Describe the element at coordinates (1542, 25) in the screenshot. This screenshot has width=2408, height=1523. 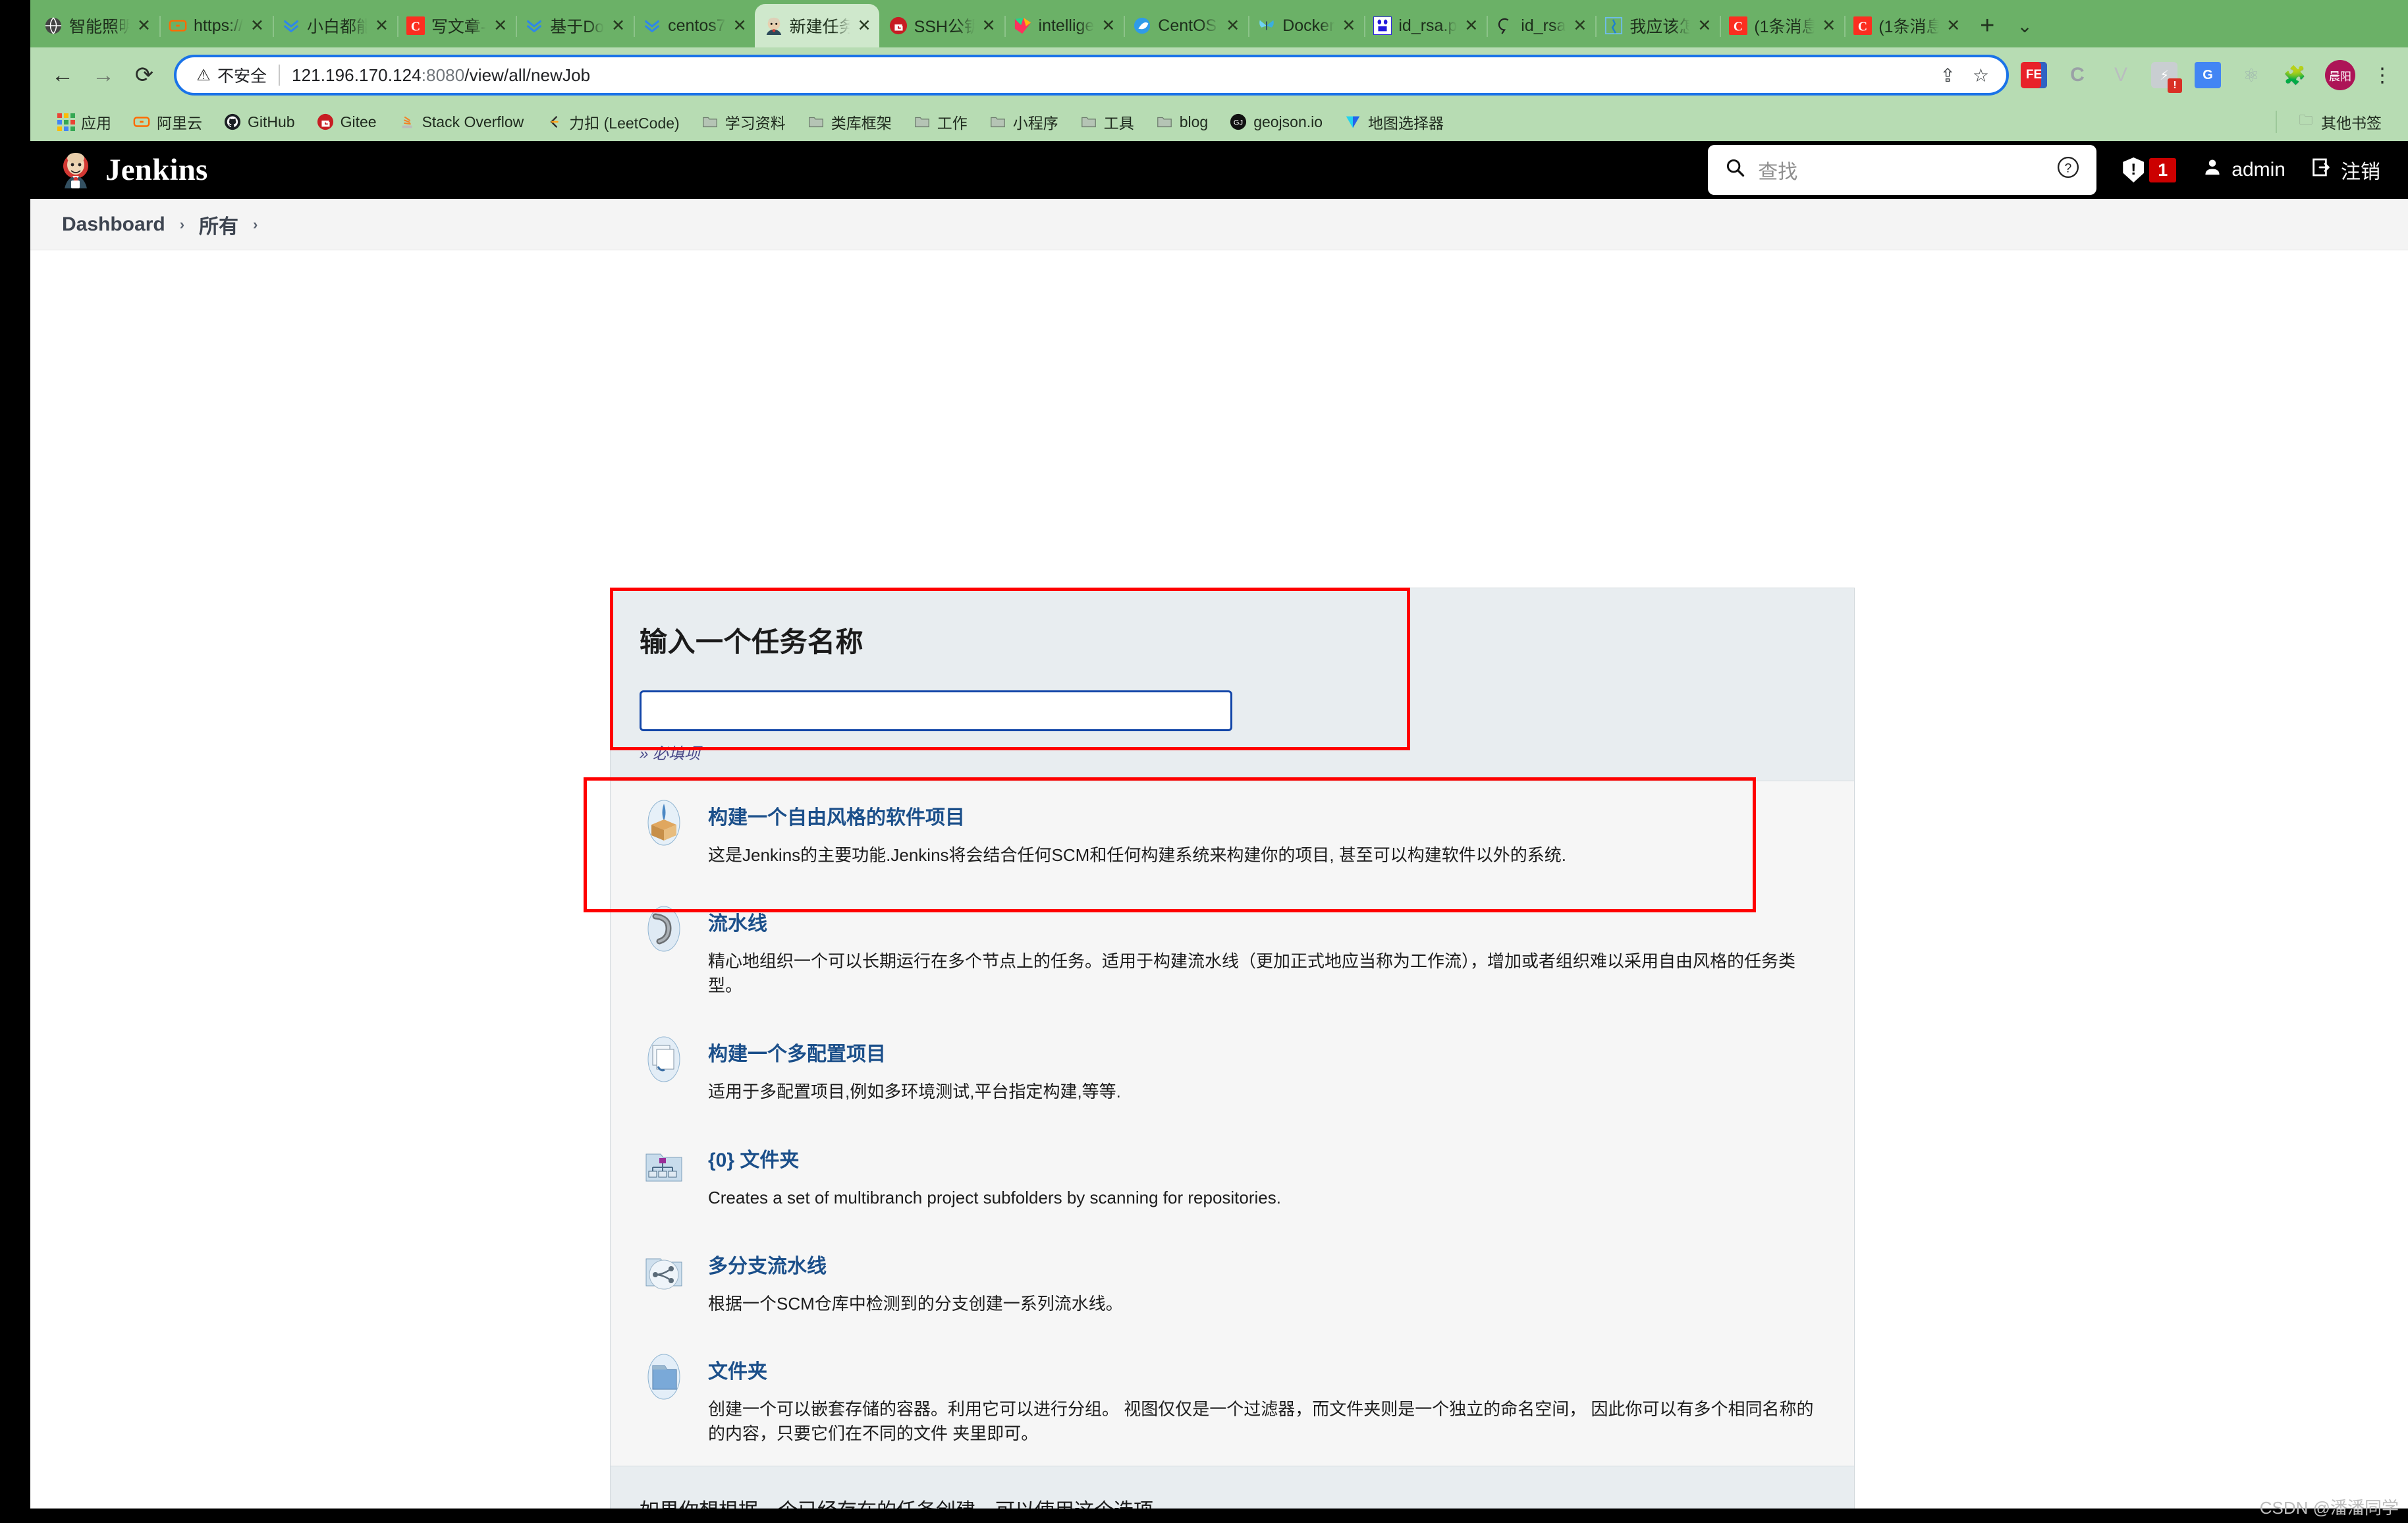
I see `browser-tab: id_rsa ✕` at that location.